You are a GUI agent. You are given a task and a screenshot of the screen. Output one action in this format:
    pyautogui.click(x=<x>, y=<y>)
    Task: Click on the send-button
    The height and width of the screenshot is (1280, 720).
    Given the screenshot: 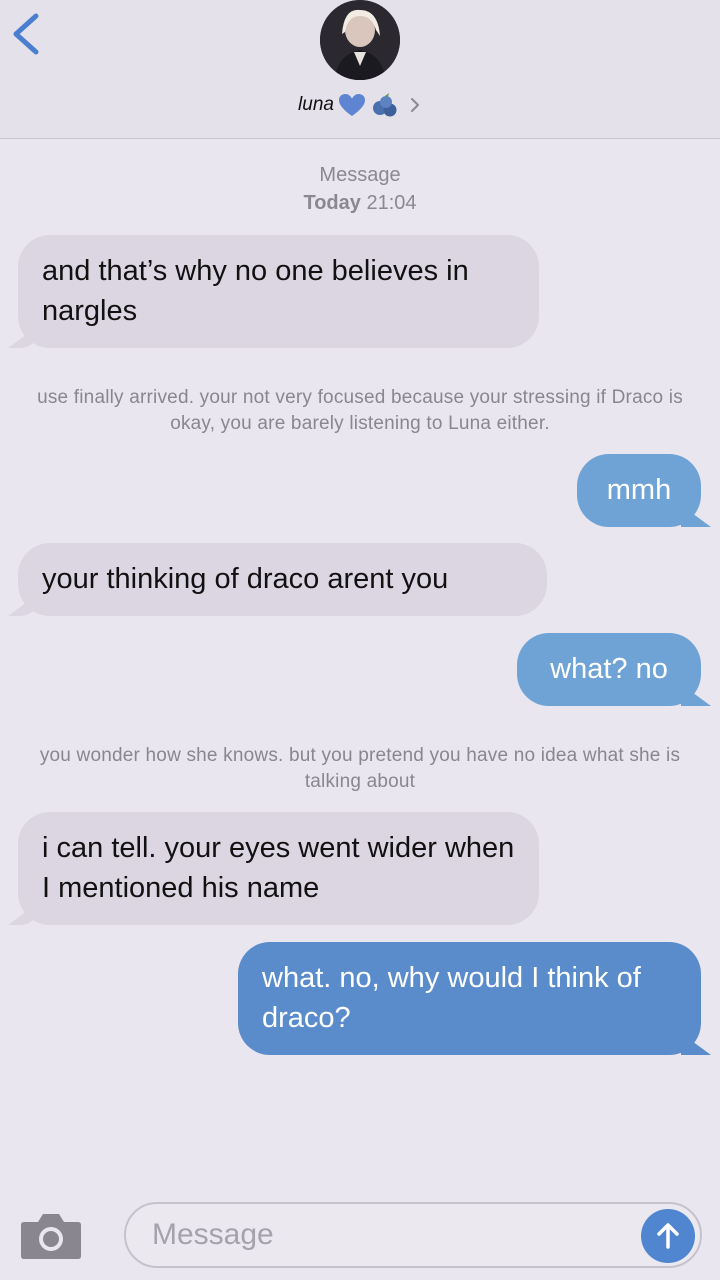 What is the action you would take?
    pyautogui.click(x=668, y=1236)
    